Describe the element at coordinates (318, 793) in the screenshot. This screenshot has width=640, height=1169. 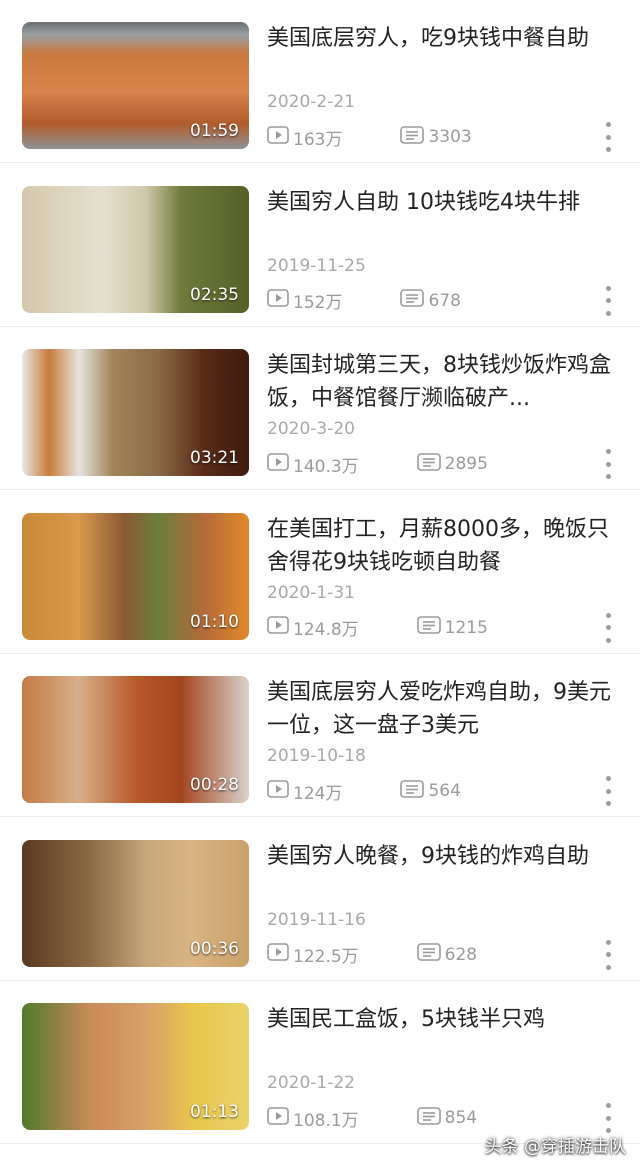
I see `view-count: 124万` at that location.